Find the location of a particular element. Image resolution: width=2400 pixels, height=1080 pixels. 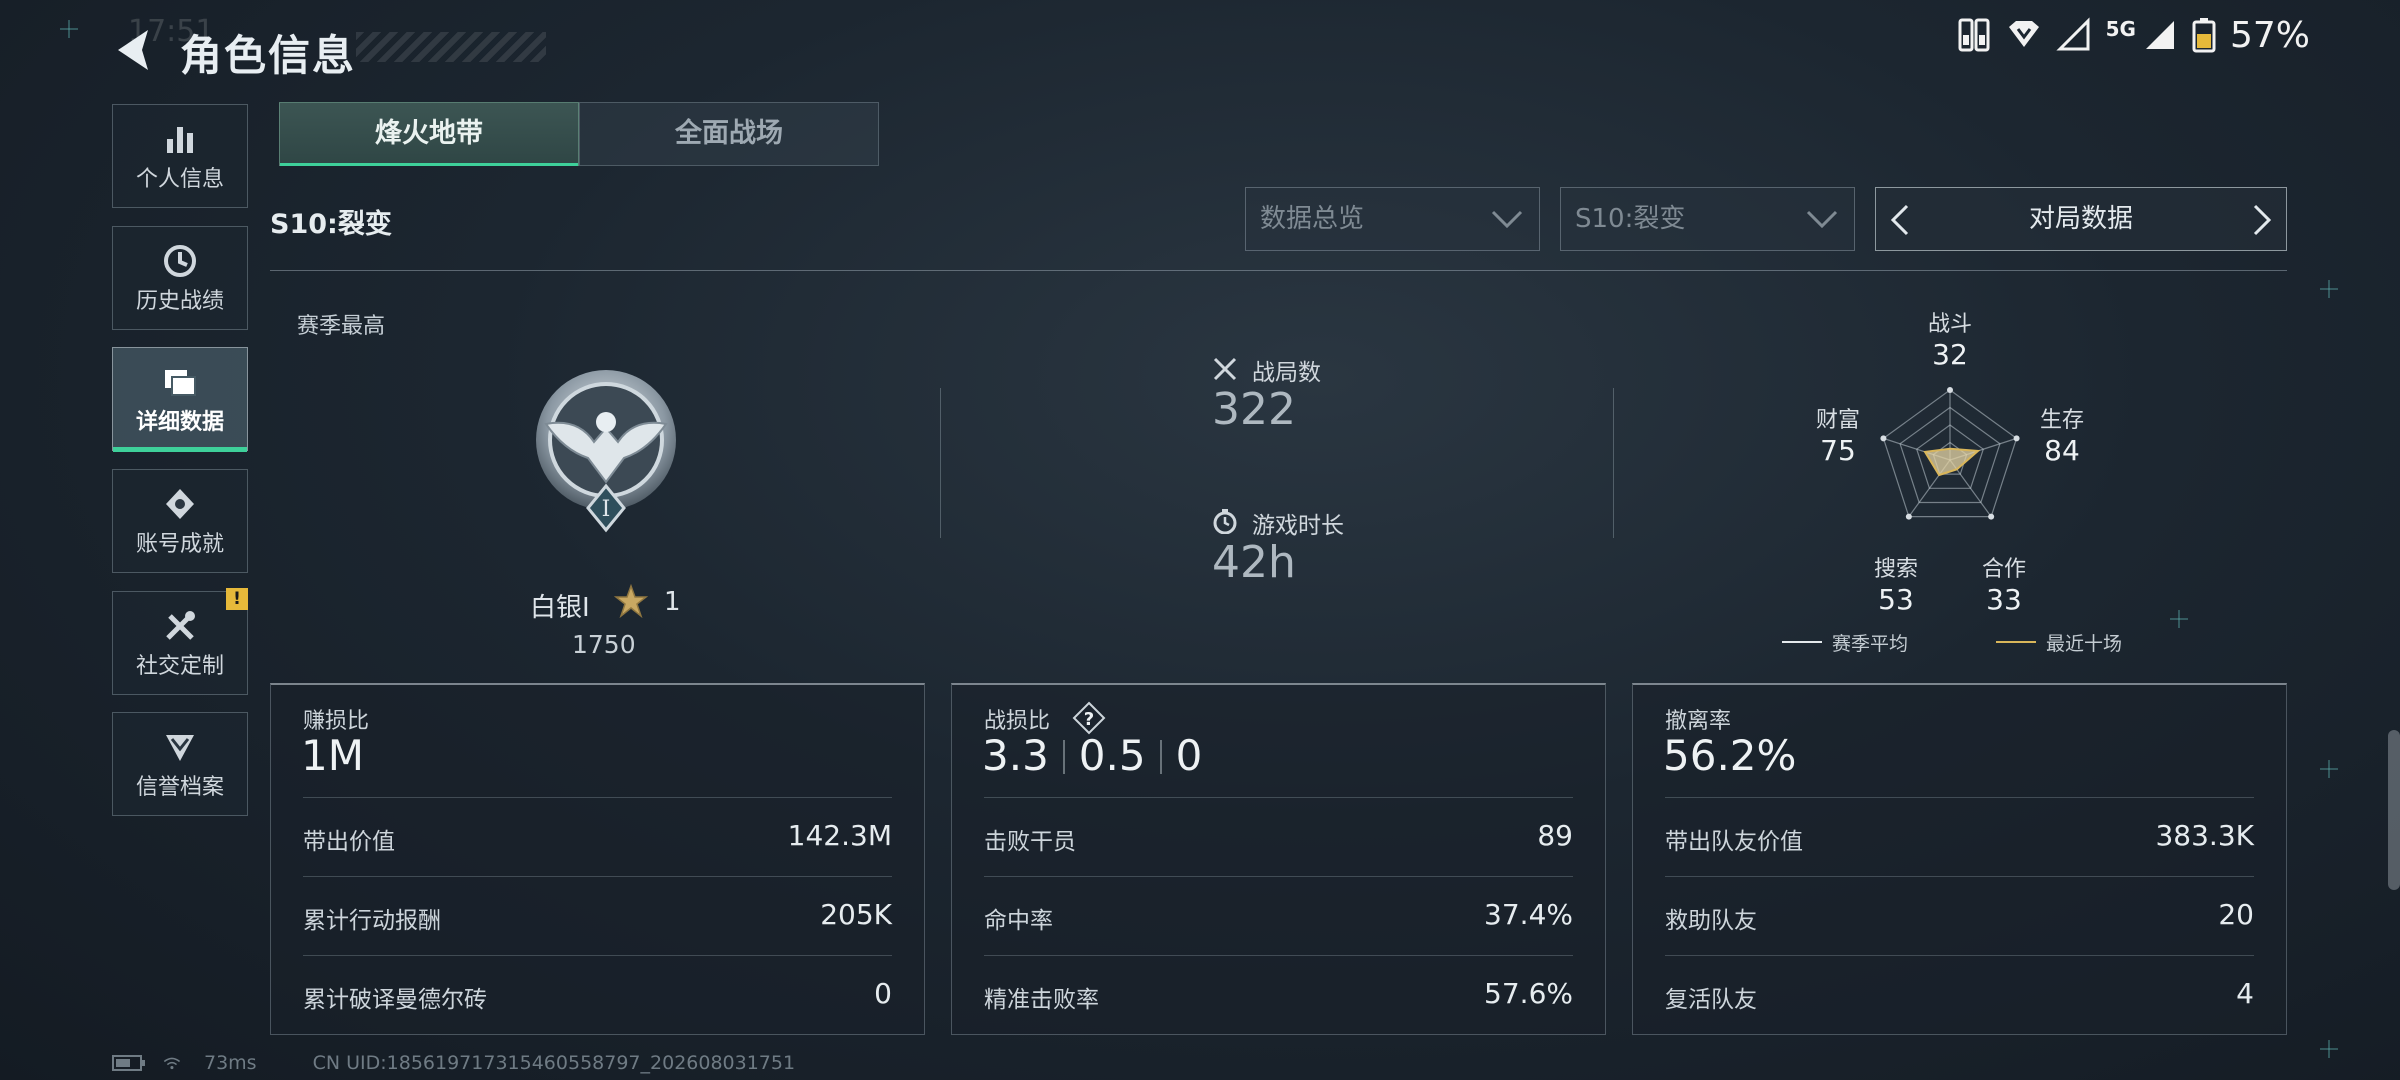

sidebar-item-reputation: 信誉档案 is located at coordinates (180, 764).